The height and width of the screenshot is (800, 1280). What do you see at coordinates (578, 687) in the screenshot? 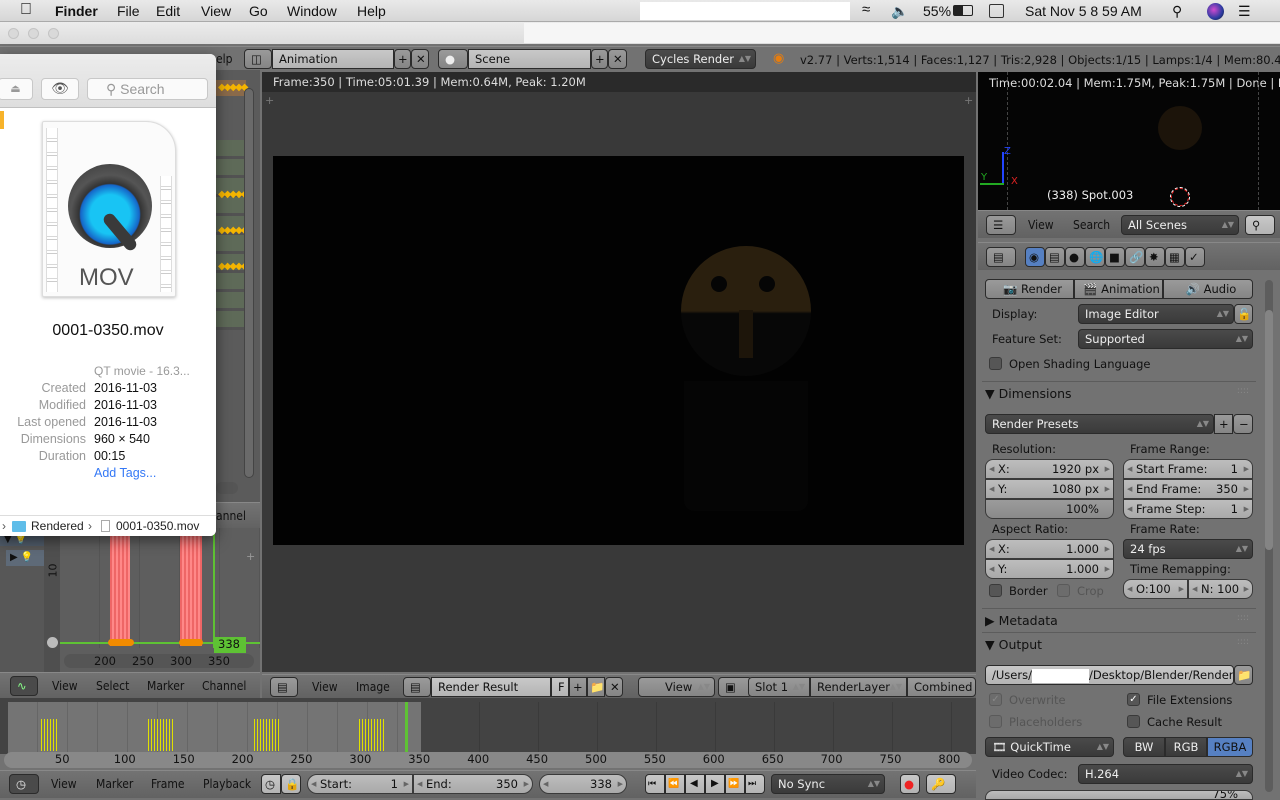
I see `new-image-button: +` at bounding box center [578, 687].